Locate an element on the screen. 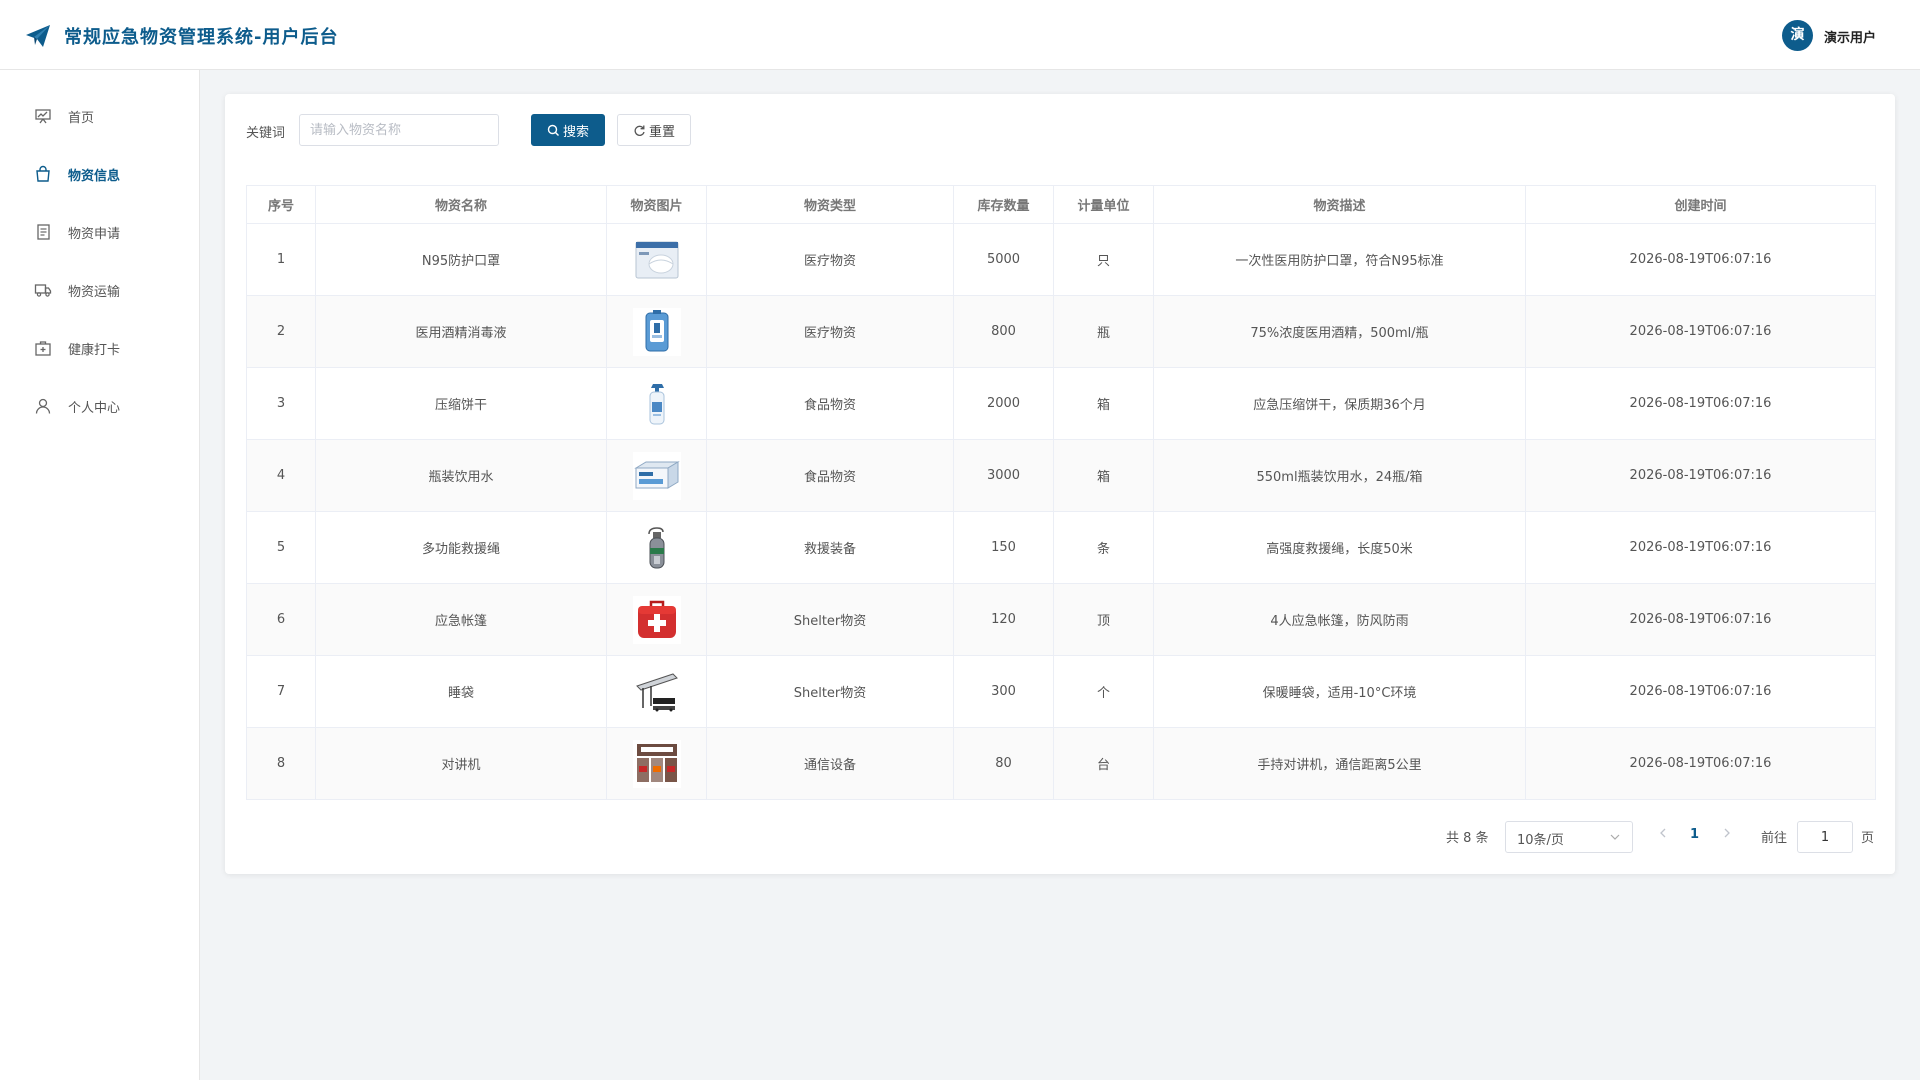  sidebar-item-label: 物资运输 is located at coordinates (94, 292).